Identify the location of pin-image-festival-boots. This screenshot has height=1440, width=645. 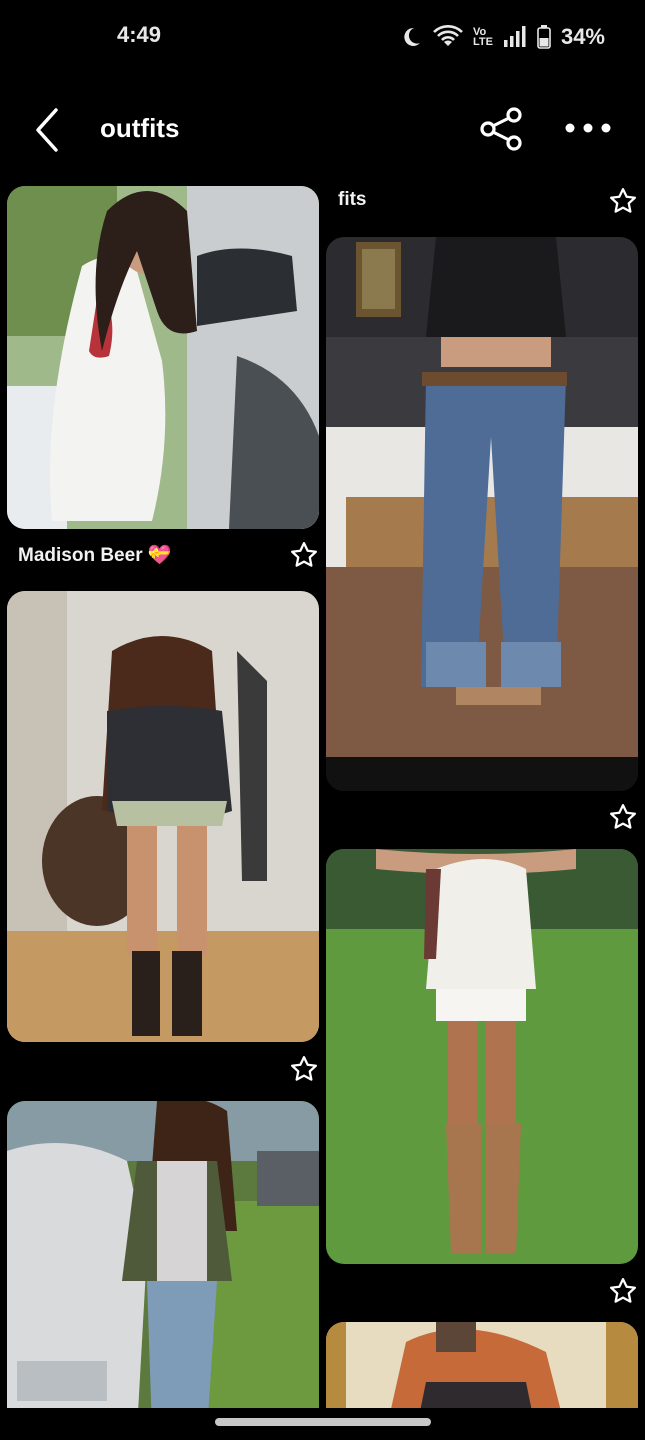
(482, 1056).